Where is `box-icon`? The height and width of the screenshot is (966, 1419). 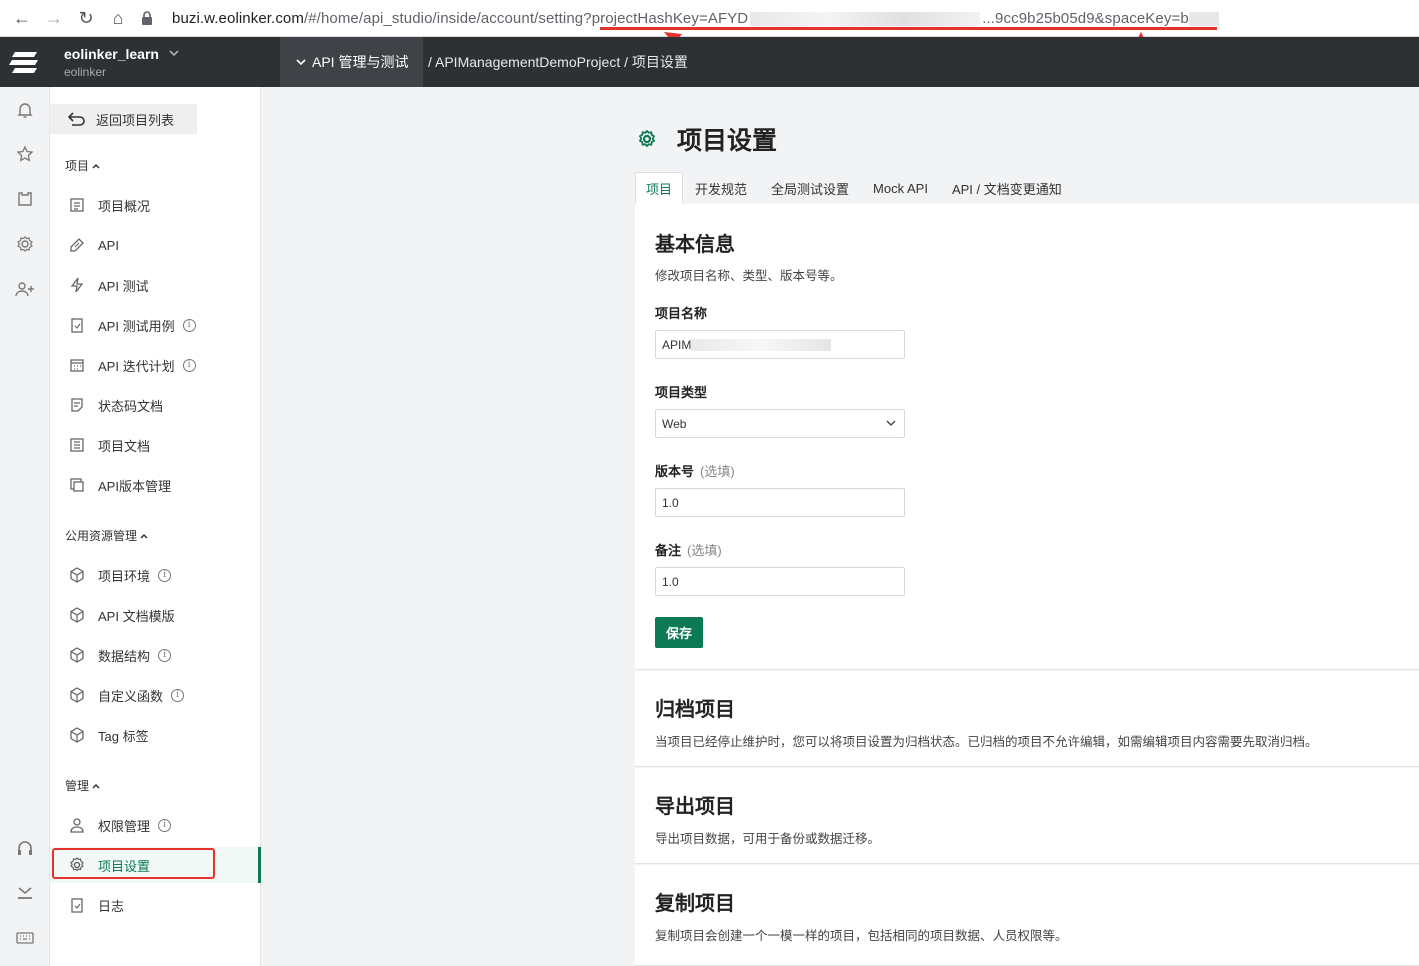 box-icon is located at coordinates (25, 199).